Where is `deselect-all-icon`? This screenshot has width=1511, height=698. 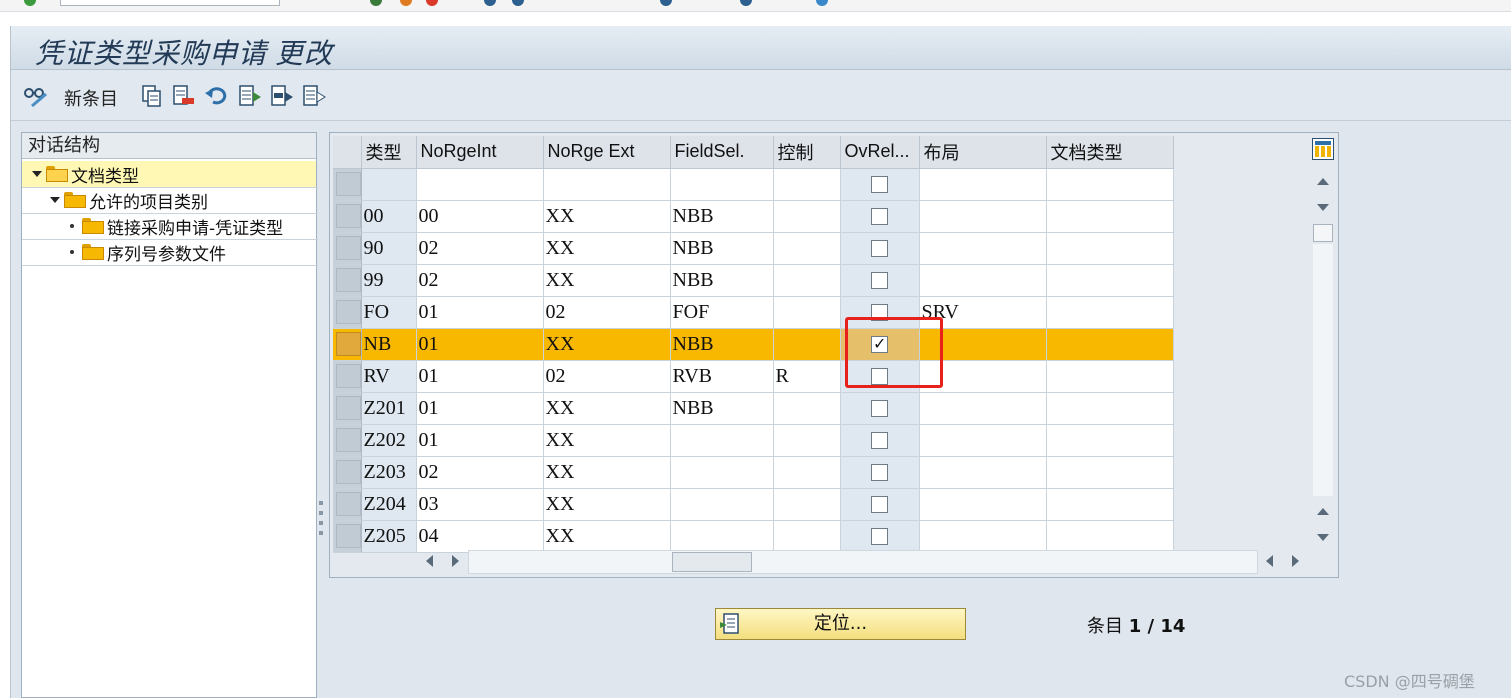
deselect-all-icon is located at coordinates (314, 96).